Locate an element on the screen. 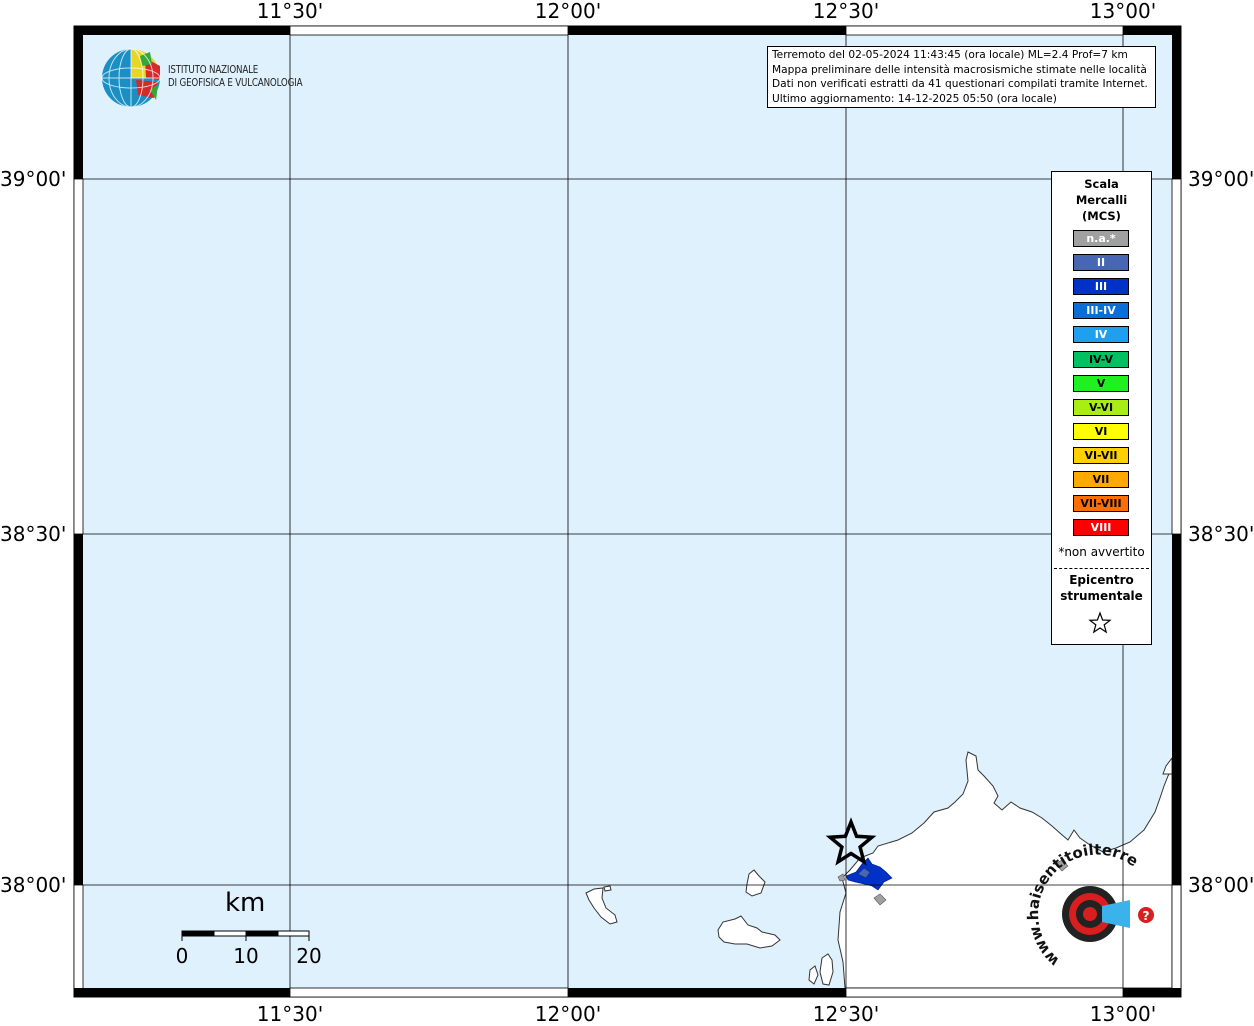  legend-swatch-0: n.a.* is located at coordinates (1101, 238).